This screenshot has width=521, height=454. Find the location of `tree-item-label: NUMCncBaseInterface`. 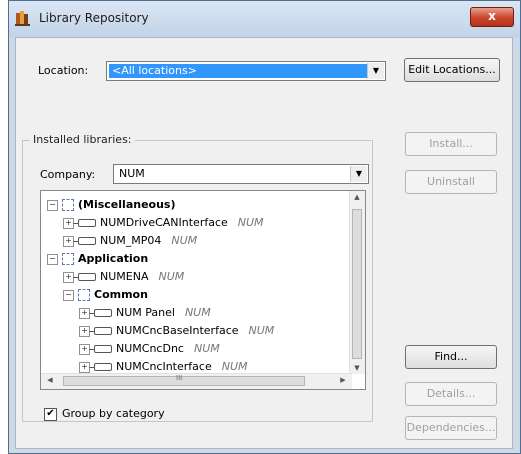

tree-item-label: NUMCncBaseInterface is located at coordinates (177, 330).